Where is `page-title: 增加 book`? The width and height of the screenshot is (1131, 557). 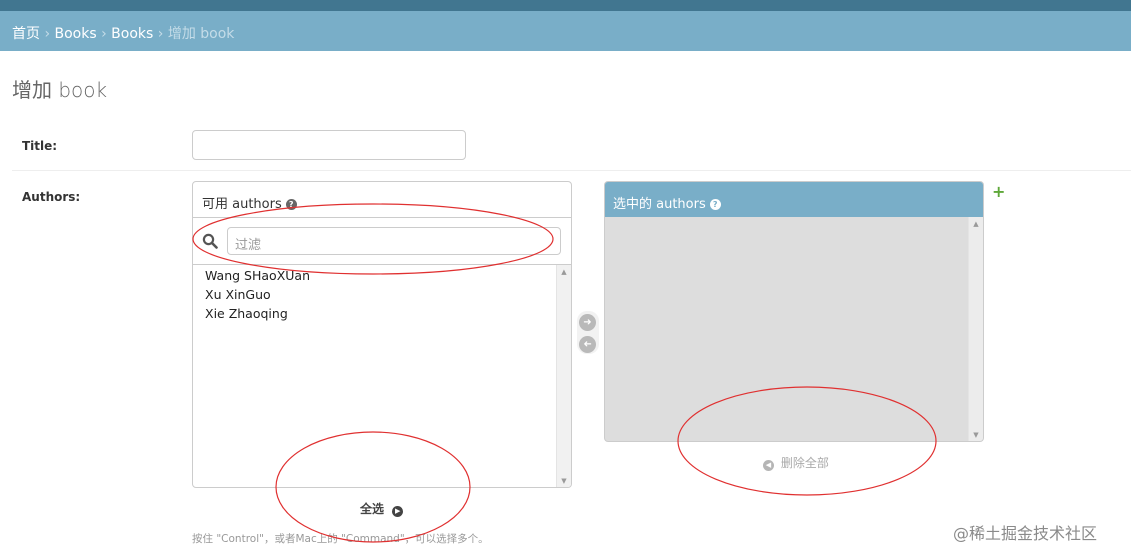
page-title: 增加 book is located at coordinates (60, 90).